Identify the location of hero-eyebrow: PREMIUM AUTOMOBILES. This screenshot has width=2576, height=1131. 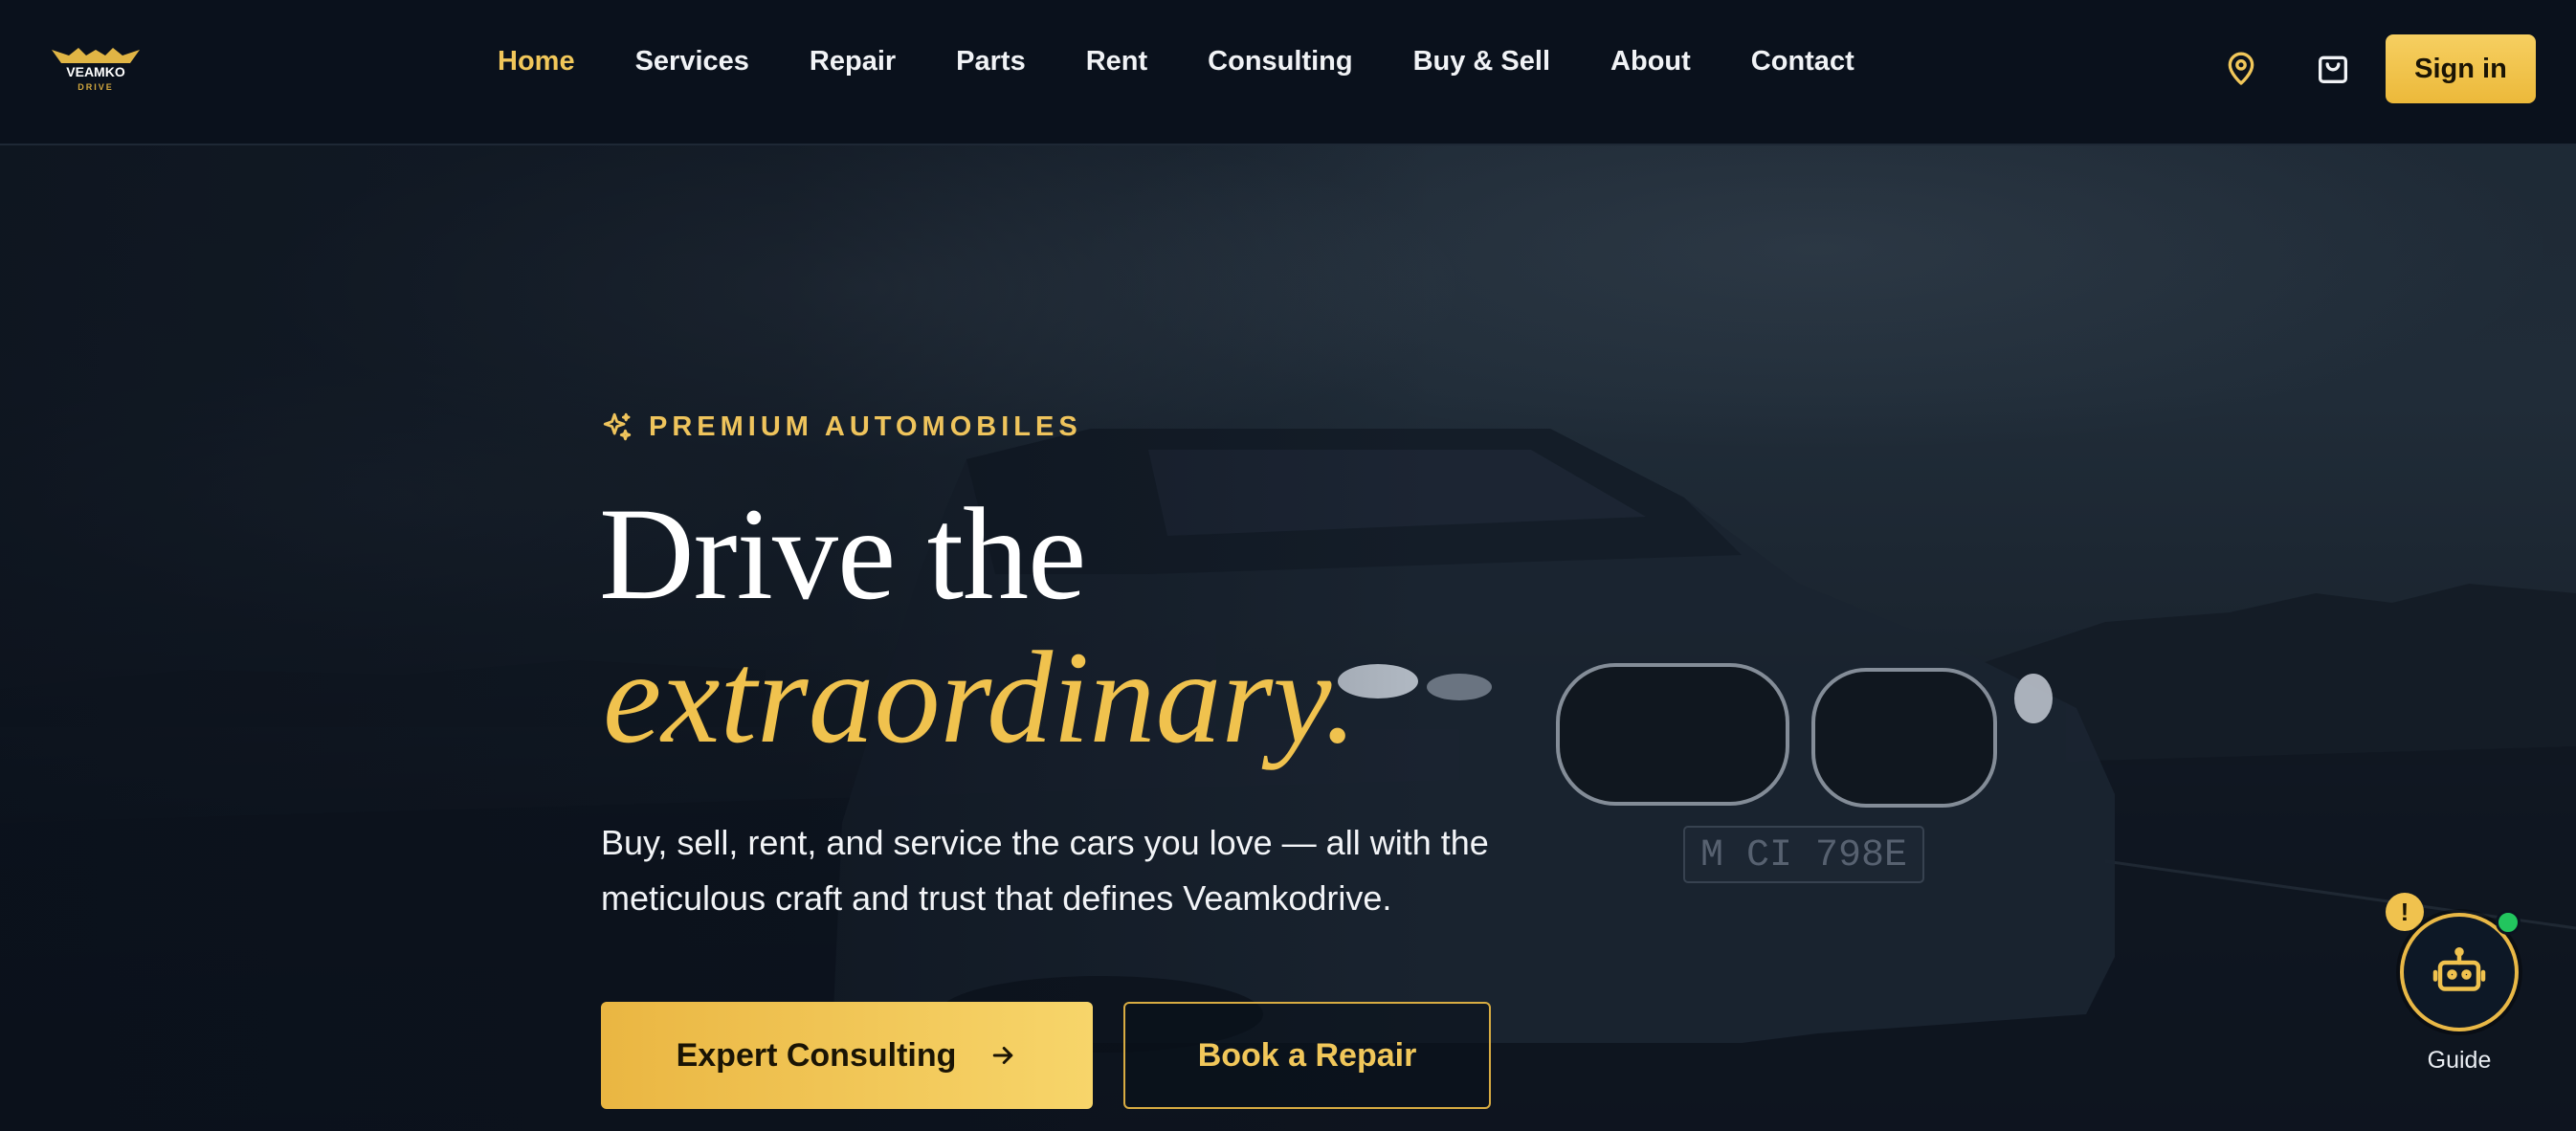
(841, 426).